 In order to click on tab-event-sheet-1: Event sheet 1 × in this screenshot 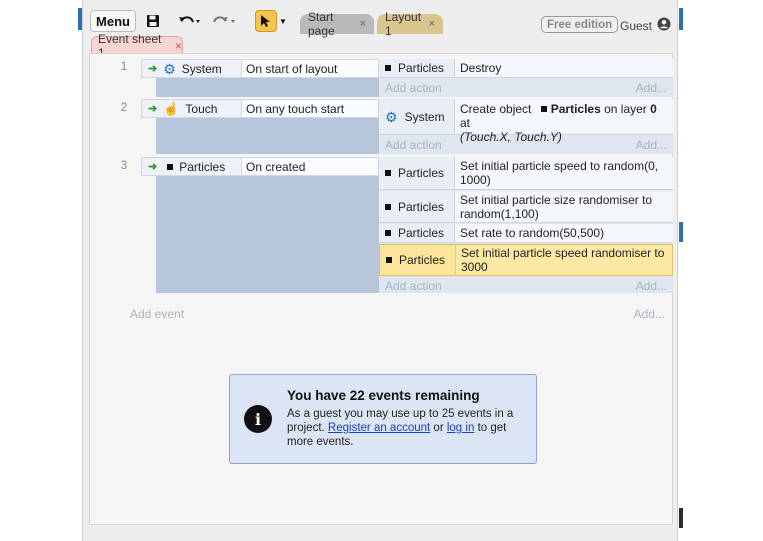, I will do `click(137, 46)`.